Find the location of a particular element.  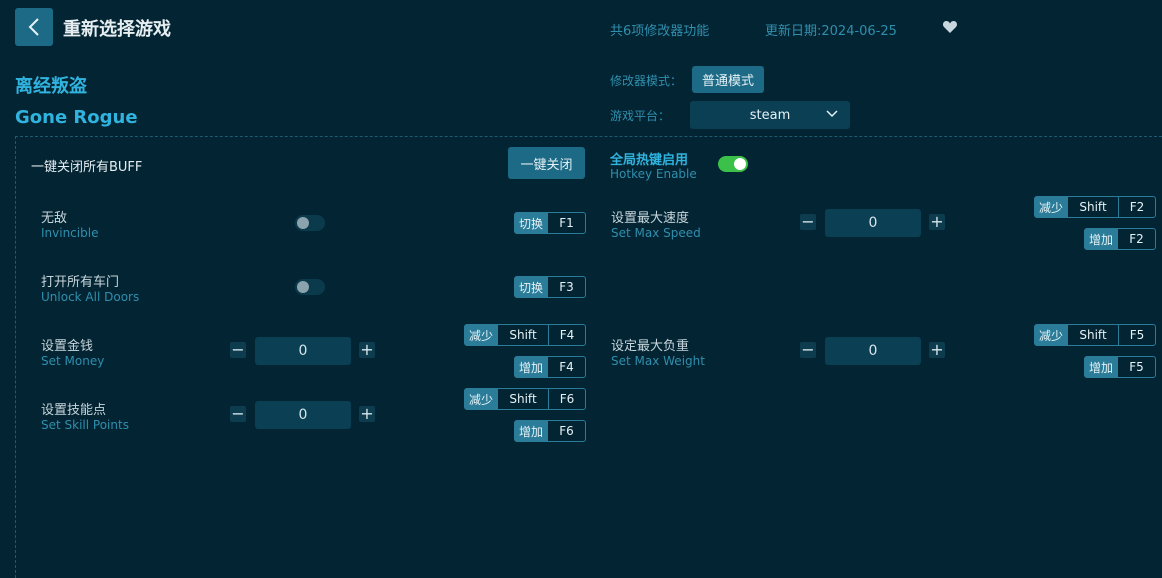

cheat-label-en: Set Max Speed is located at coordinates (656, 233).